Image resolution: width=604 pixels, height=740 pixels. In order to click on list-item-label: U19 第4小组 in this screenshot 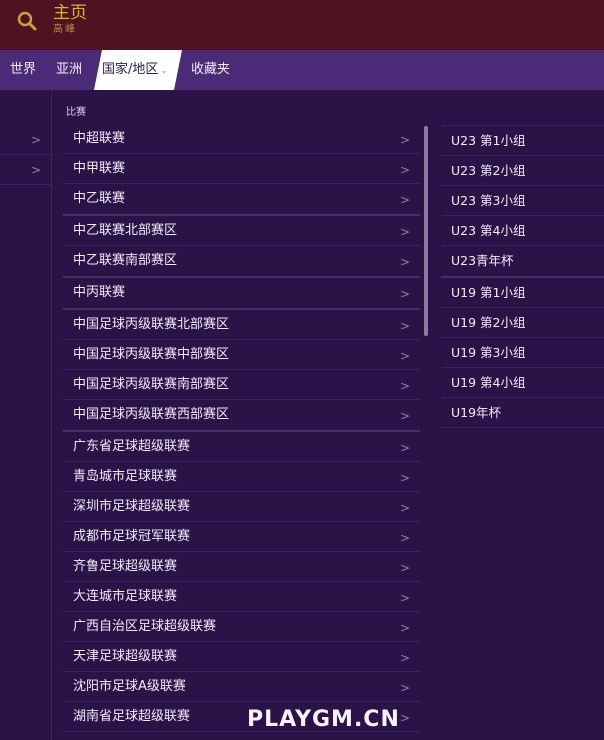, I will do `click(488, 382)`.